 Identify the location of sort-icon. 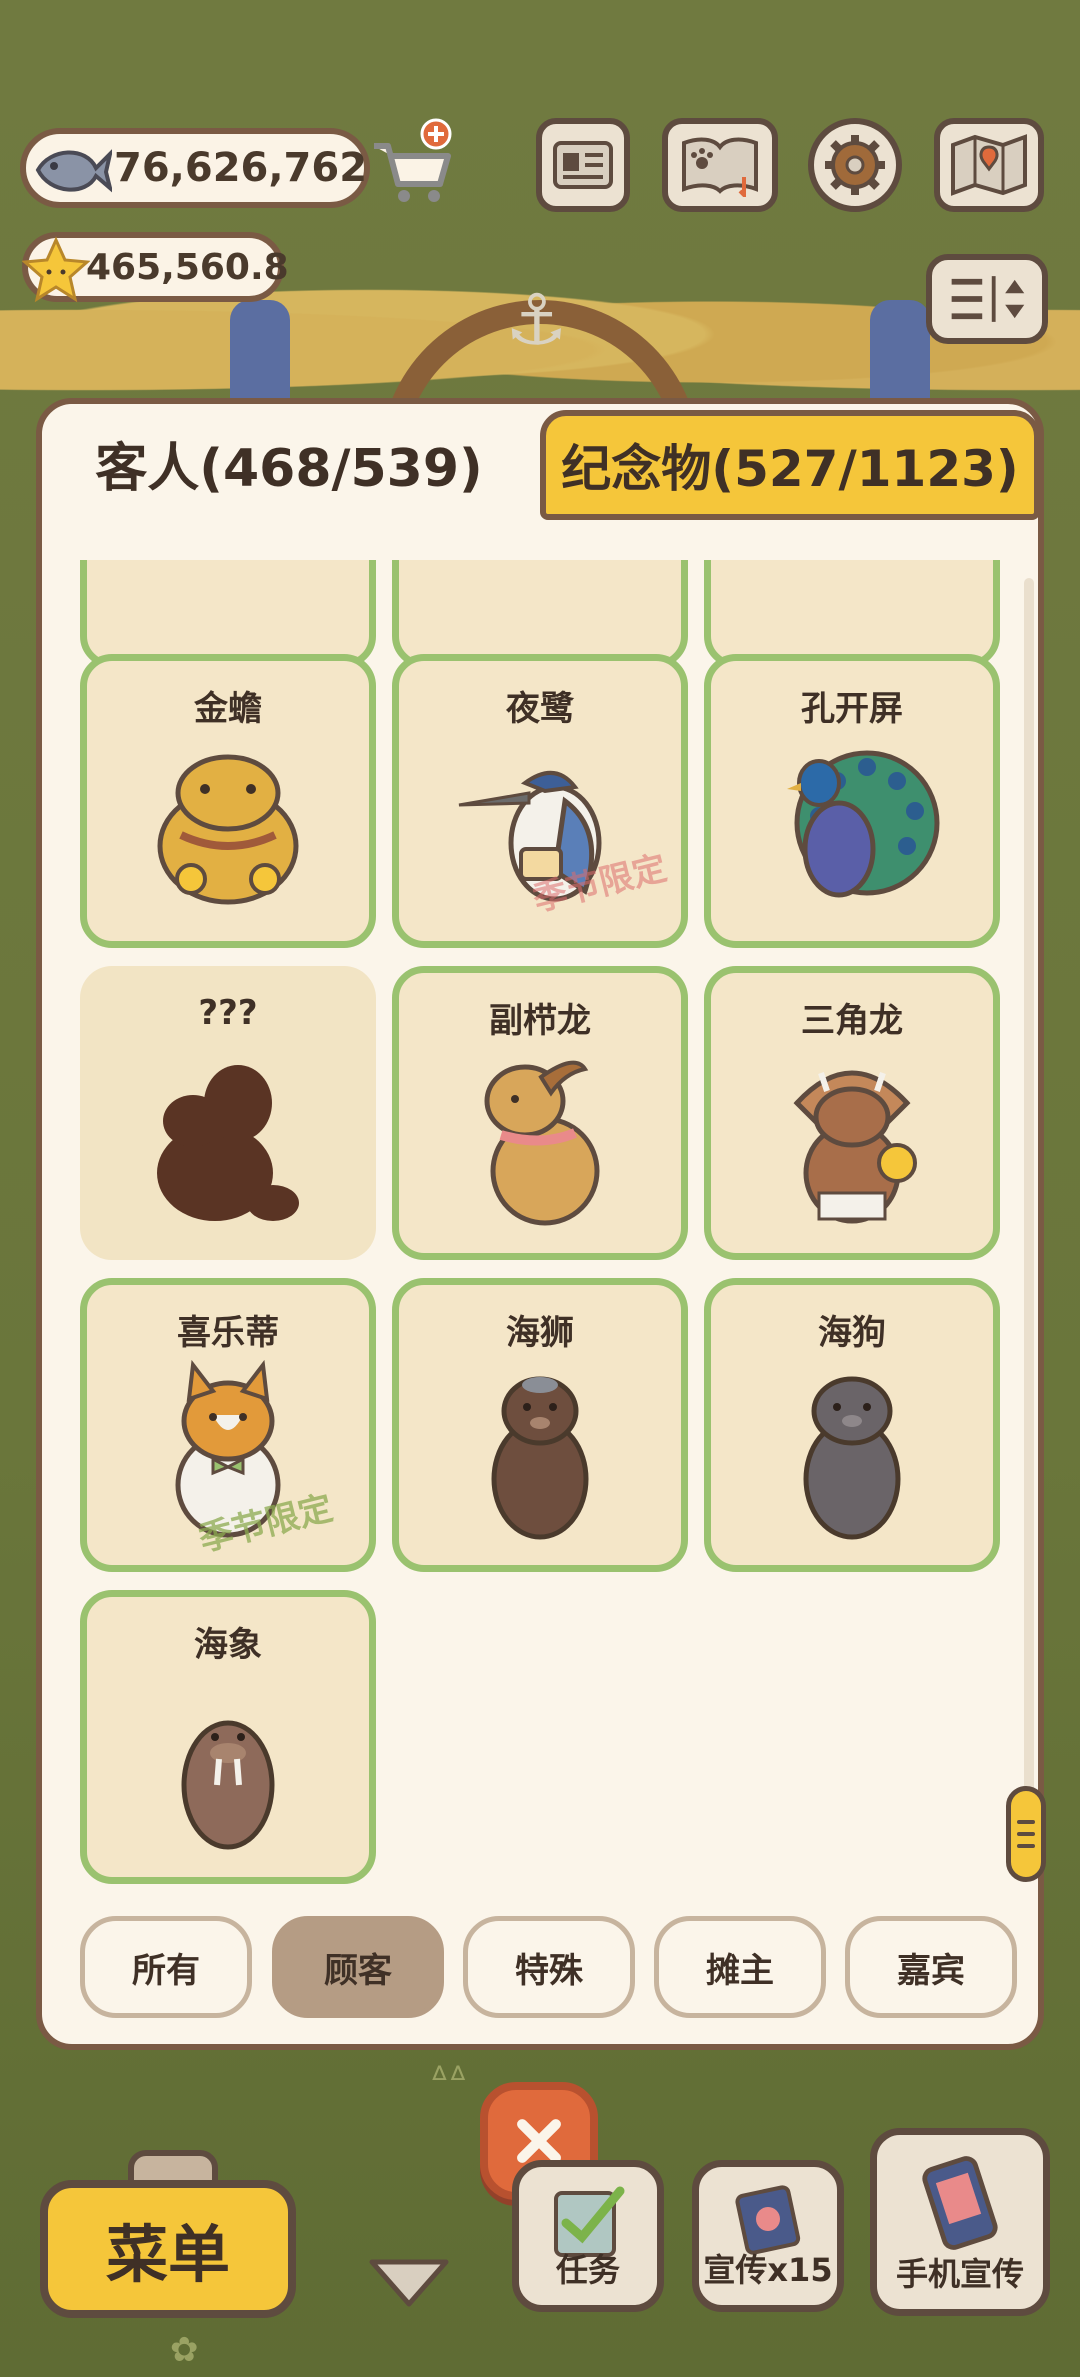
(988, 299).